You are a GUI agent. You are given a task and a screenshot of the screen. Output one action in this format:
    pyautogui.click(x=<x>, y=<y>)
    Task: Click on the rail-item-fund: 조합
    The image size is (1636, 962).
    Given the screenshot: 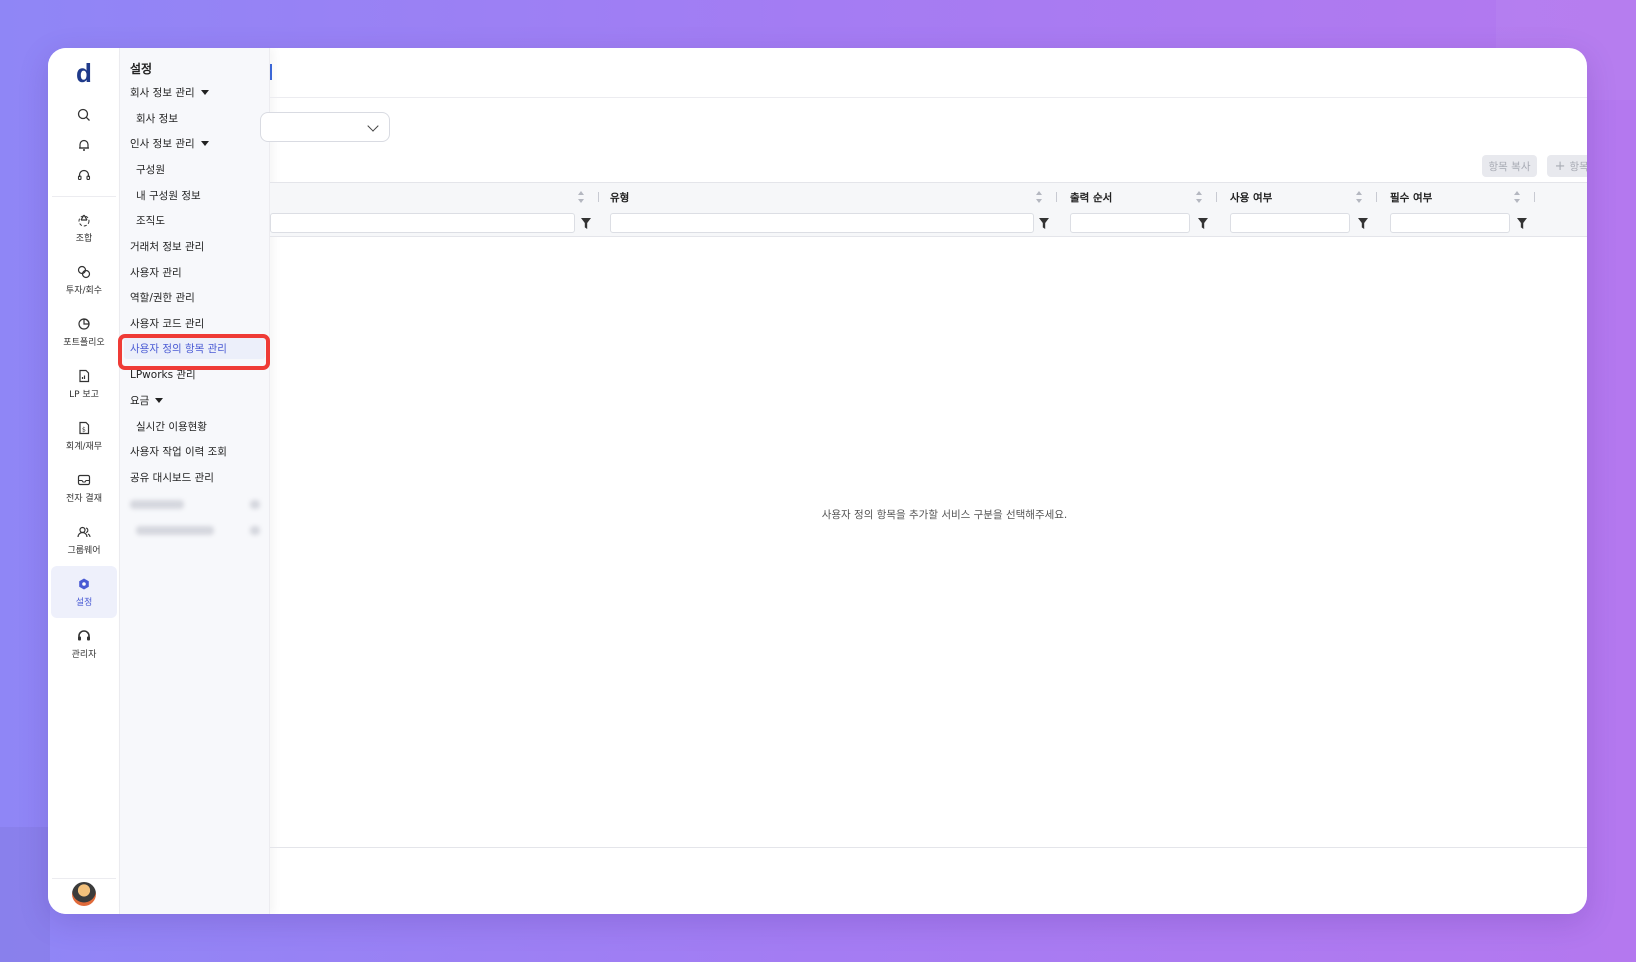 What is the action you would take?
    pyautogui.click(x=84, y=228)
    